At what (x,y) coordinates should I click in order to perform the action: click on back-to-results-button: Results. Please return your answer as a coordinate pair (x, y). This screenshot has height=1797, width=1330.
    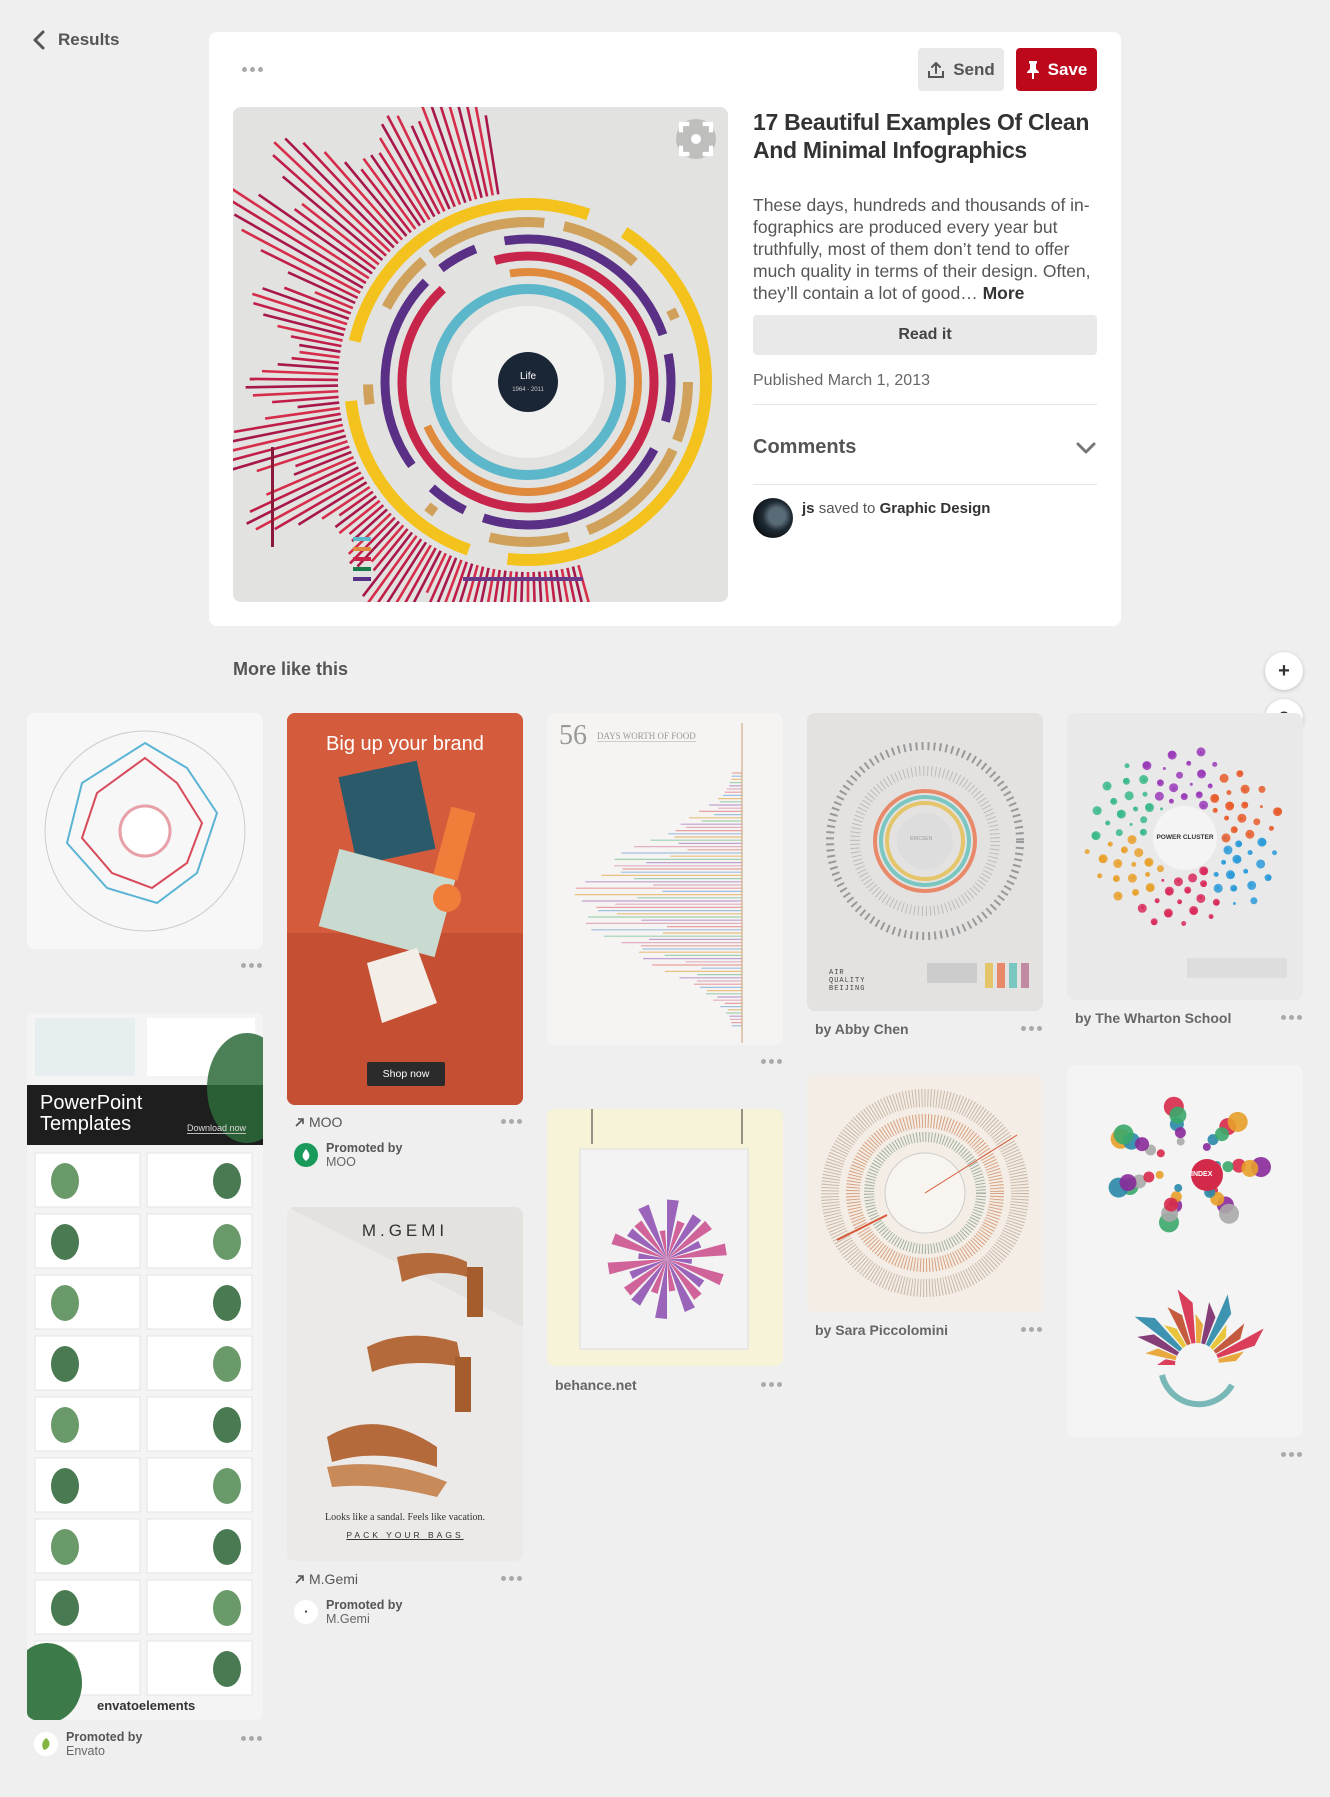
    Looking at the image, I should click on (74, 40).